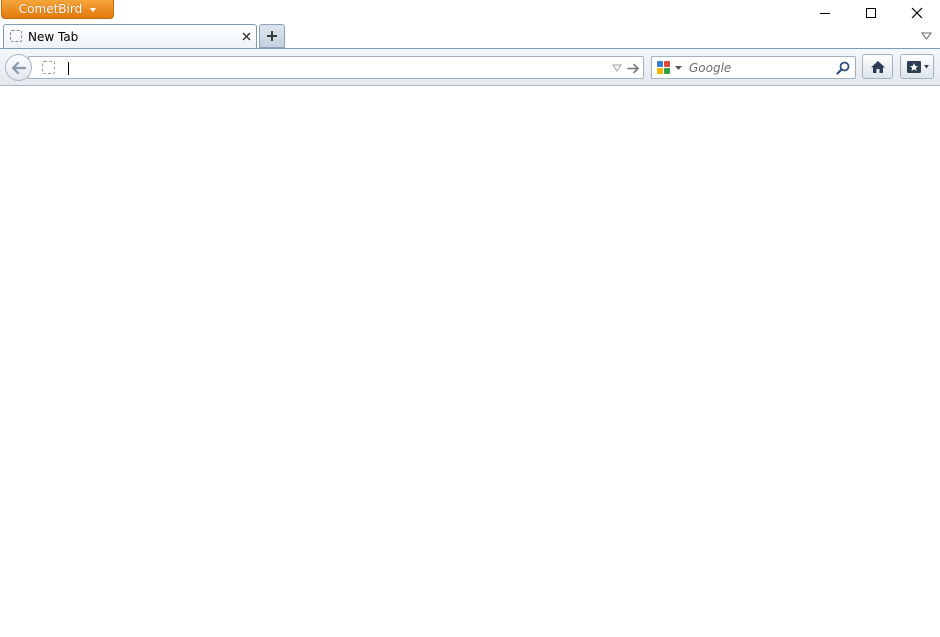 The width and height of the screenshot is (940, 637). I want to click on maximize-button, so click(871, 13).